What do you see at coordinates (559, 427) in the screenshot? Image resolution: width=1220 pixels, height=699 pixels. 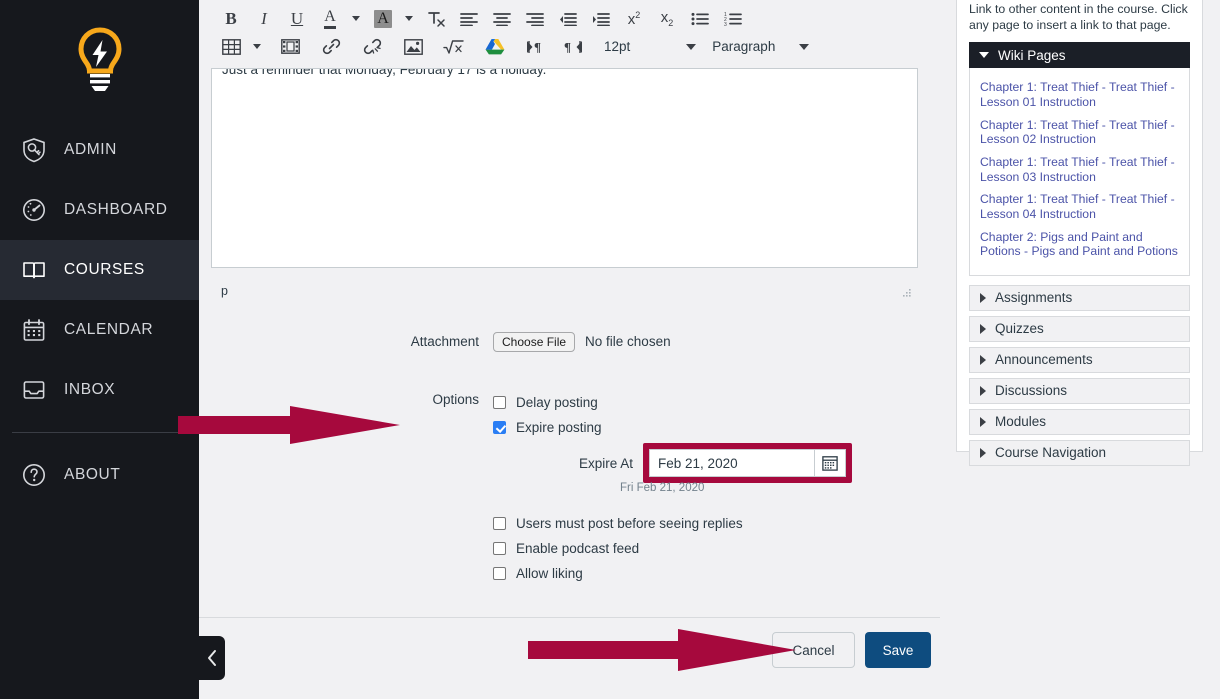 I see `option-label: Expire posting` at bounding box center [559, 427].